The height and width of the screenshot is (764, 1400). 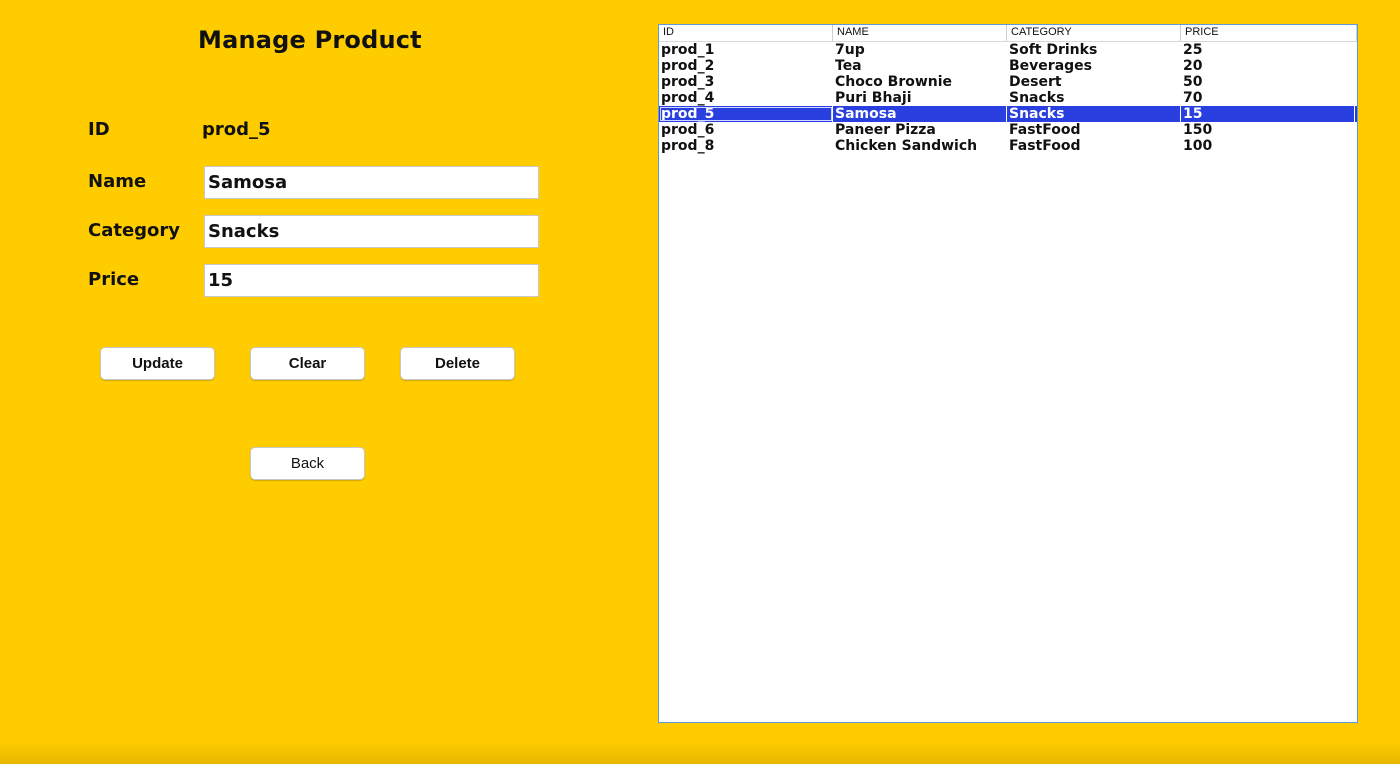 What do you see at coordinates (688, 146) in the screenshot?
I see `cell-id: prod_8` at bounding box center [688, 146].